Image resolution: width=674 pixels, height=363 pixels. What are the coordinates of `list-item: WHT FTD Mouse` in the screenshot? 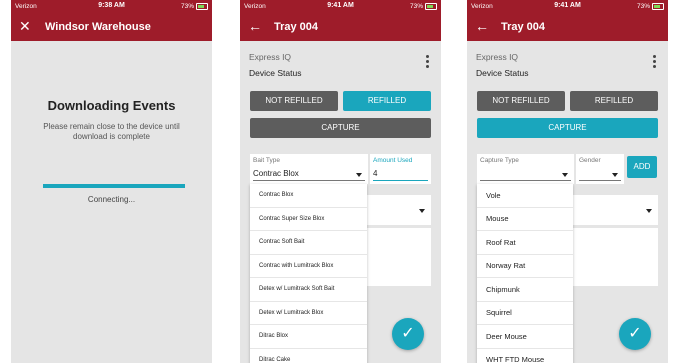 It's located at (525, 356).